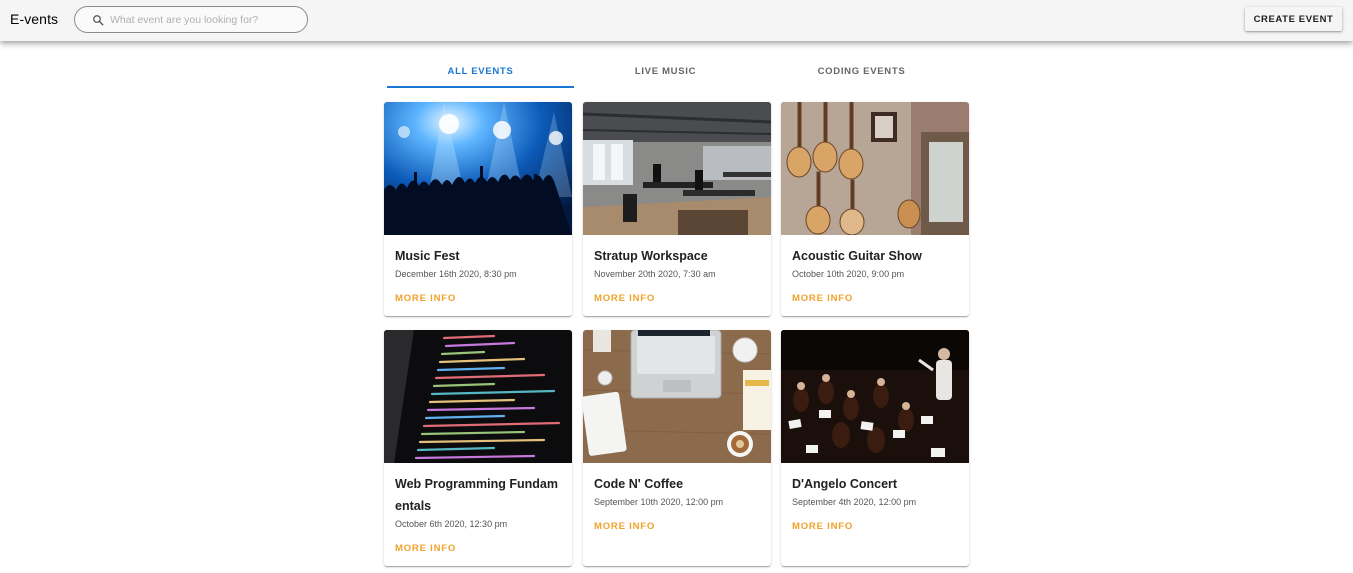 The height and width of the screenshot is (573, 1353). I want to click on category-tabs: ALL EVENTS LIVE MUSIC CODING EVENTS, so click(672, 71).